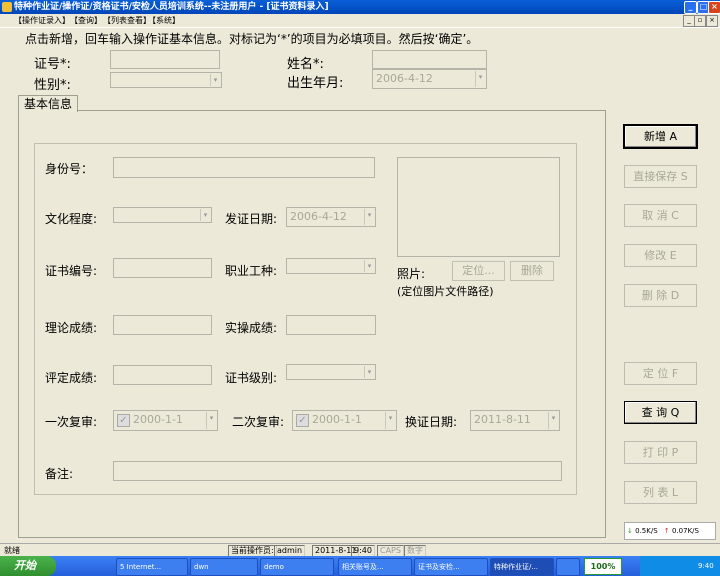  I want to click on menu-list-view: 【列表查看】, so click(127, 20).